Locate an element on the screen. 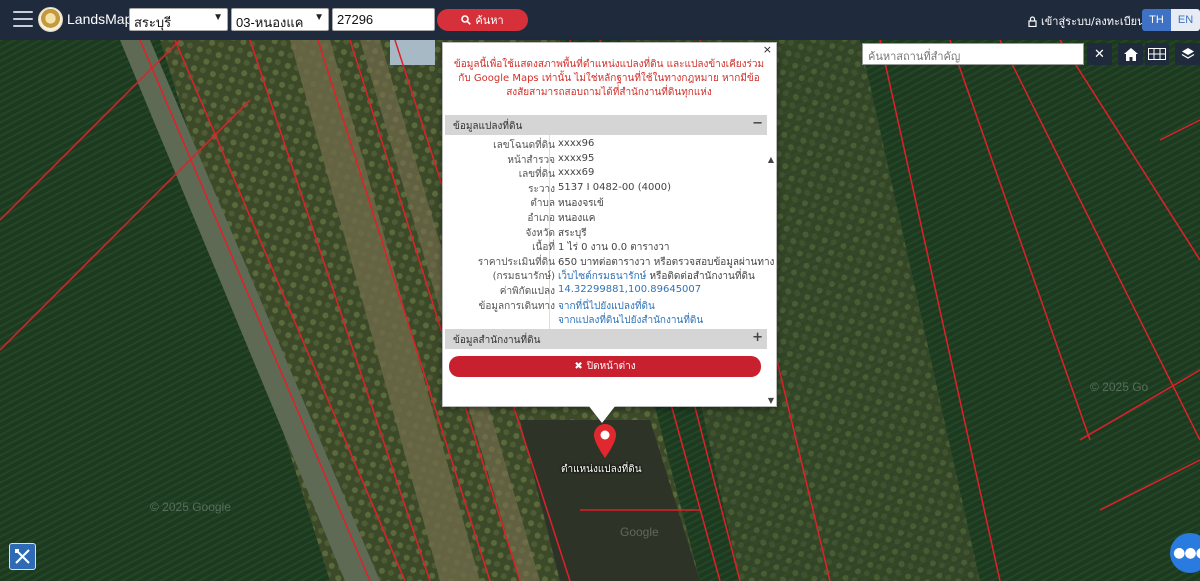  info-row-value: 5137 I 0482-00 (4000) is located at coordinates (614, 187).